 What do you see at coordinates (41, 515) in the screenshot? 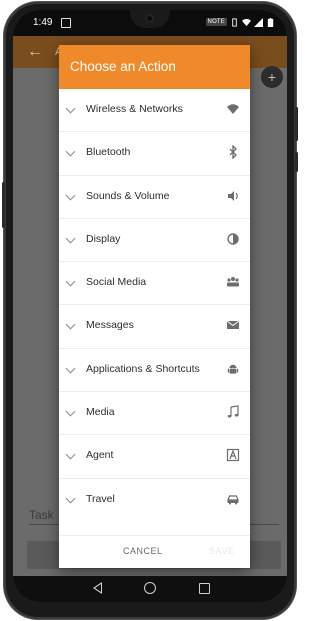
I see `task-field-label: Task` at bounding box center [41, 515].